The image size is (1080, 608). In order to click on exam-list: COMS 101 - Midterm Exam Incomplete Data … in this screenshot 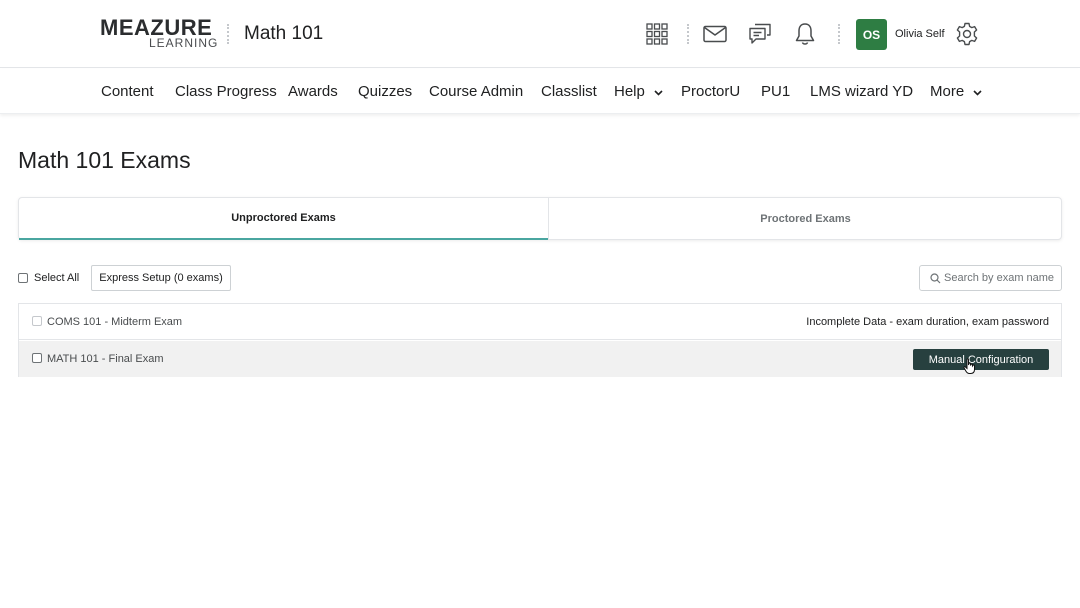, I will do `click(540, 340)`.